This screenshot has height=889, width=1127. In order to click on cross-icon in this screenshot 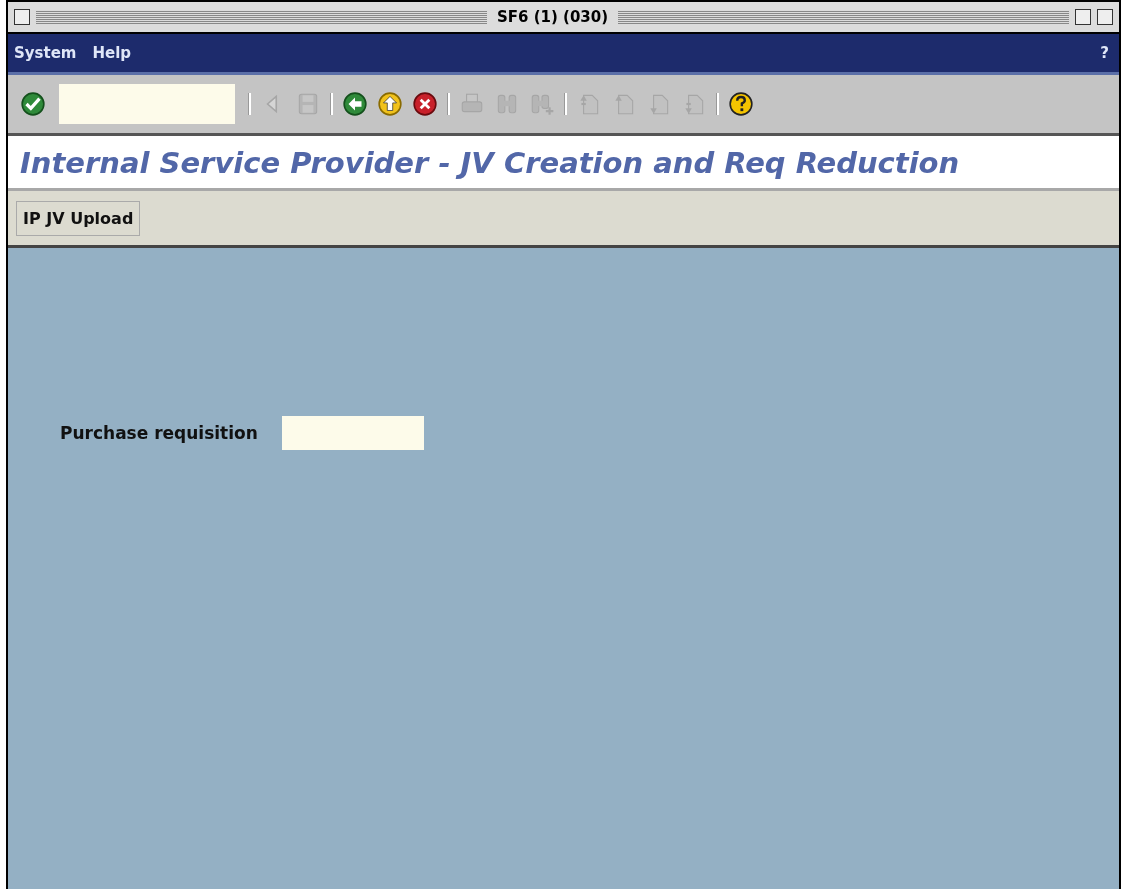, I will do `click(425, 104)`.